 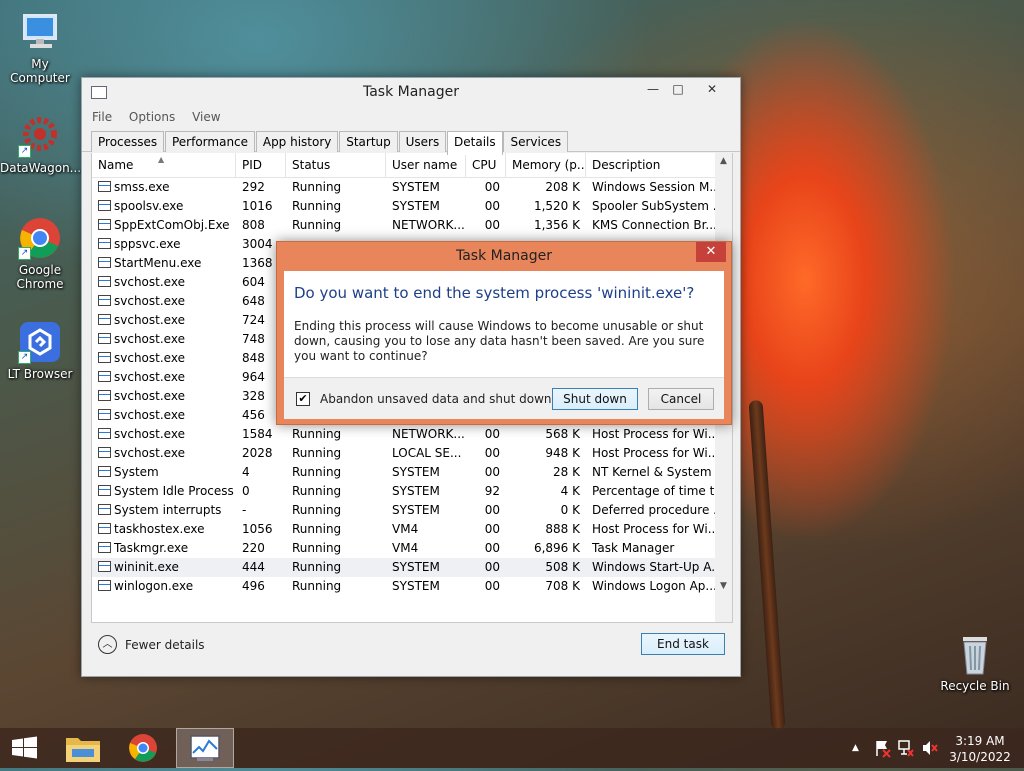 I want to click on chrome-icon: ↗, so click(x=40, y=238).